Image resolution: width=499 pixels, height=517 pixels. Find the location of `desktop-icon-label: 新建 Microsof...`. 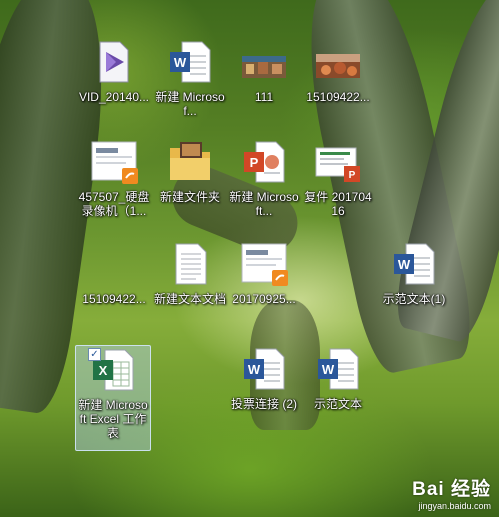

desktop-icon-label: 新建 Microsof... is located at coordinates (190, 104).